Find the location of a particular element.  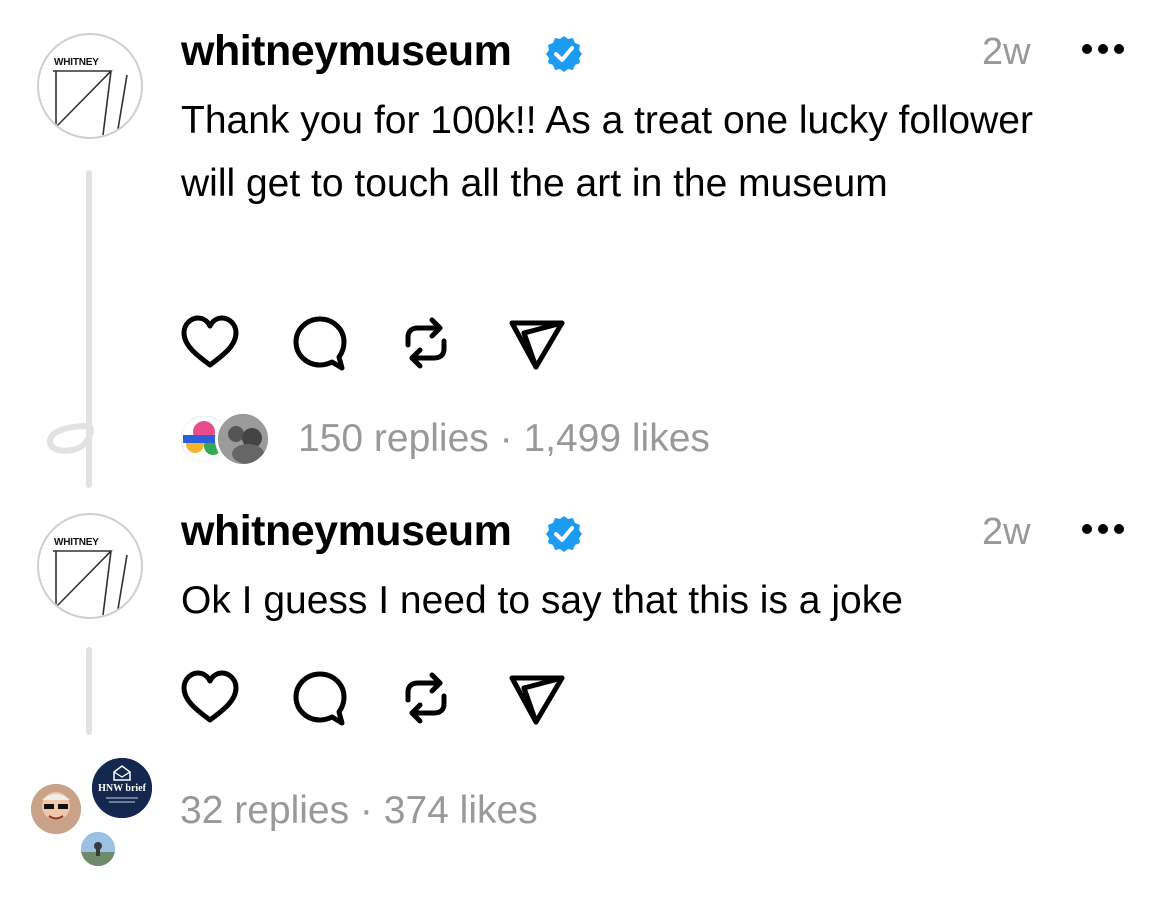

reply-avatar: HNW brief is located at coordinates (122, 788).